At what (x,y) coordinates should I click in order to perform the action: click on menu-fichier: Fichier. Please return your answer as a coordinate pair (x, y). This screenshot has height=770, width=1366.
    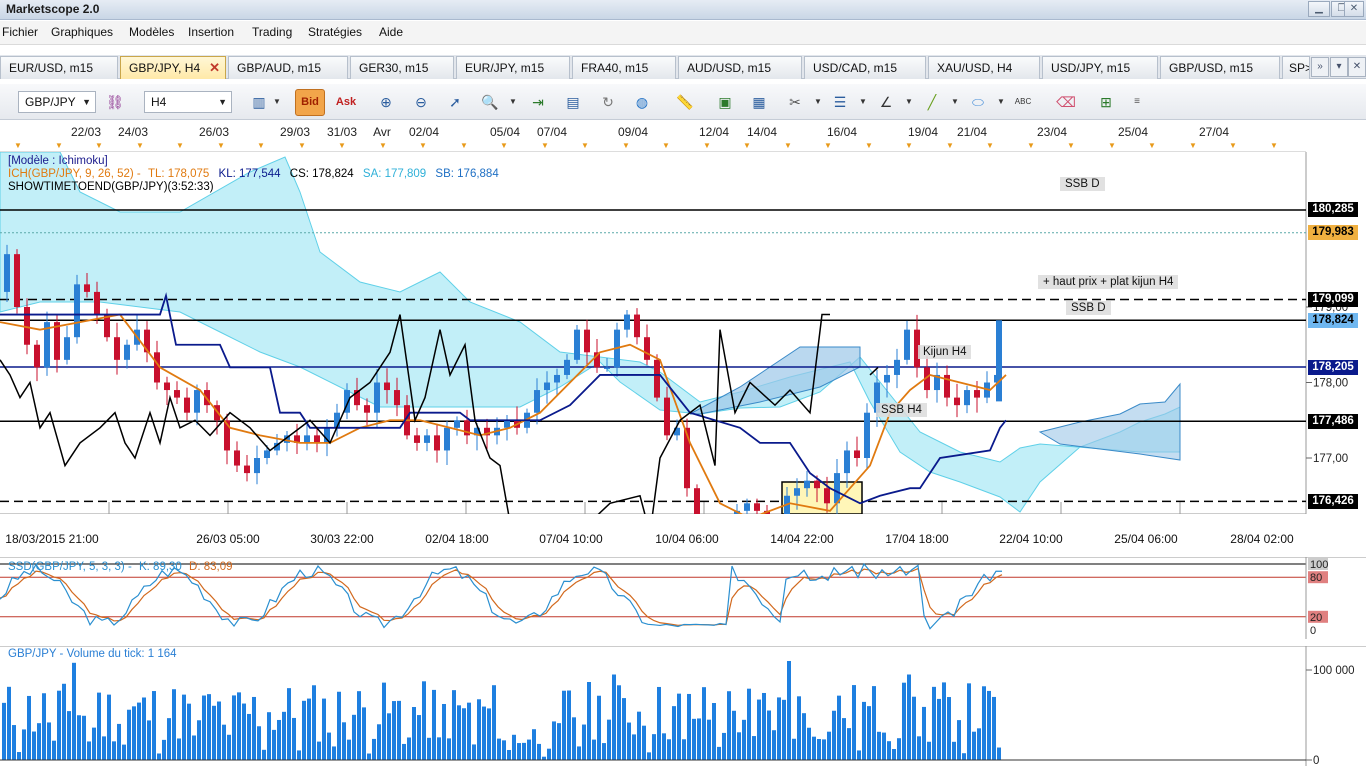
    Looking at the image, I should click on (20, 32).